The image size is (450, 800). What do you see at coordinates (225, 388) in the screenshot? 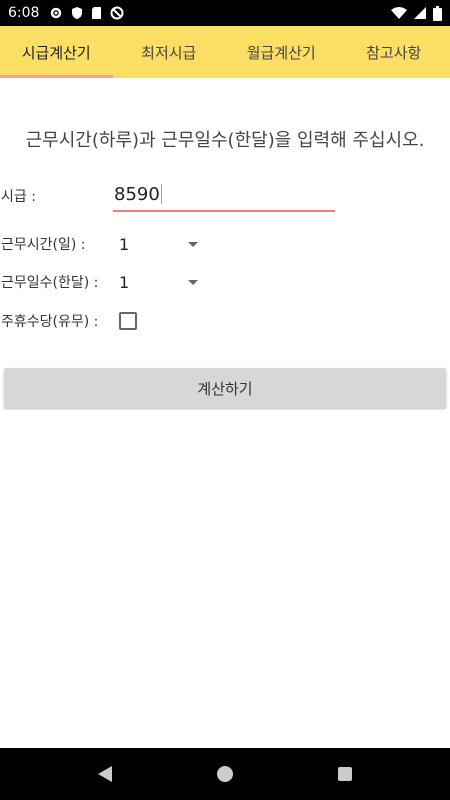
I see `calculate-button: 계산하기` at bounding box center [225, 388].